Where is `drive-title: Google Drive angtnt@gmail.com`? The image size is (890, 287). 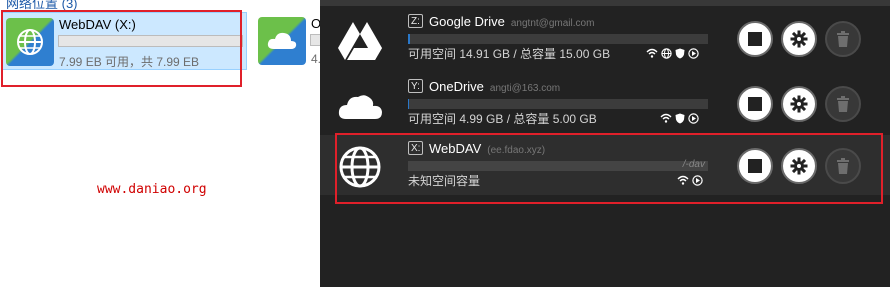 drive-title: Google Drive angtnt@gmail.com is located at coordinates (511, 21).